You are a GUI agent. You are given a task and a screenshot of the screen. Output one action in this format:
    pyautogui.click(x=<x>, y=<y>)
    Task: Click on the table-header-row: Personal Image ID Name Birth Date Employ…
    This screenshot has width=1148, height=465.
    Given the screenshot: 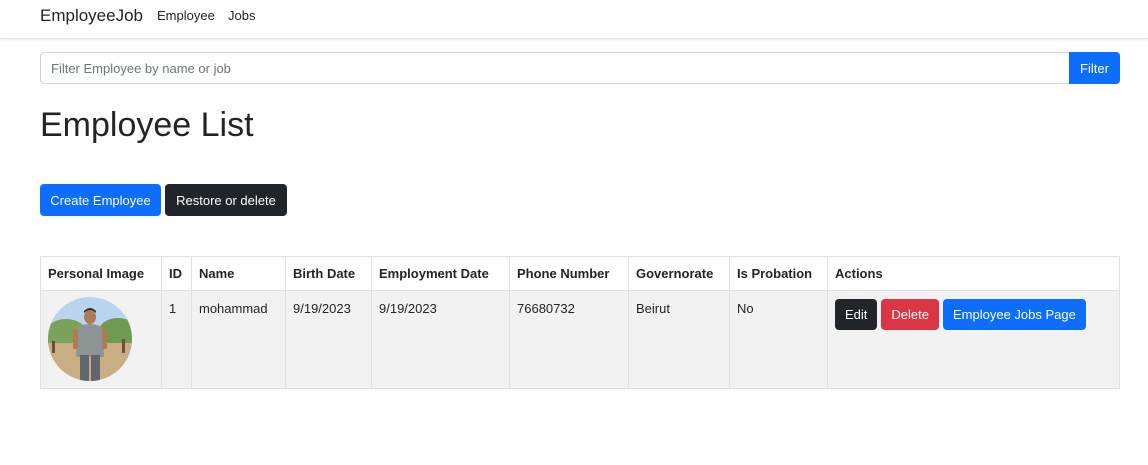 What is the action you would take?
    pyautogui.click(x=580, y=273)
    